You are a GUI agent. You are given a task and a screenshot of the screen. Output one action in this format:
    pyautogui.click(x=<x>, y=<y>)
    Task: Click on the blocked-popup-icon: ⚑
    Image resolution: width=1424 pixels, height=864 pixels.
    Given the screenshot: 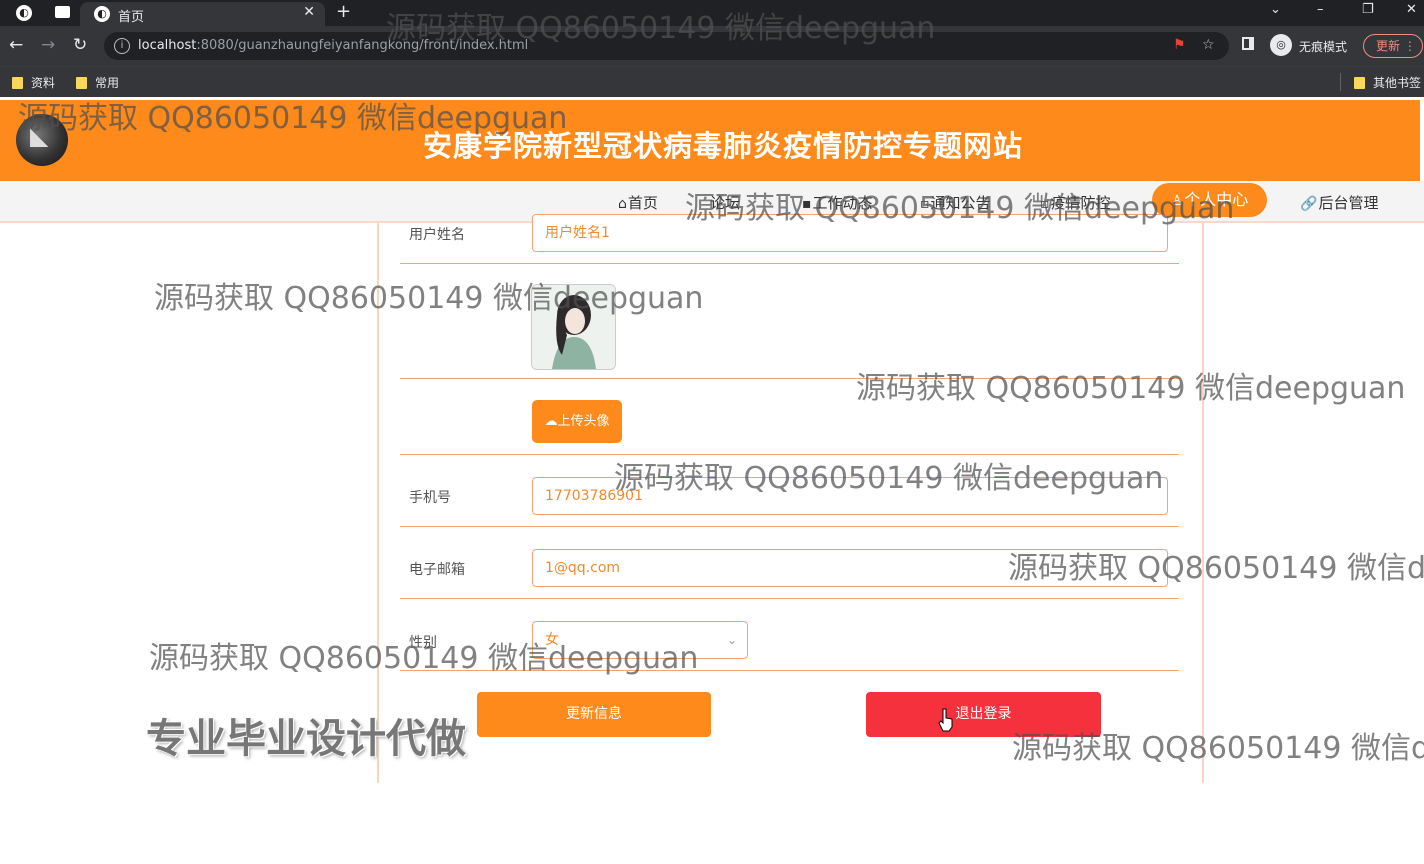 What is the action you would take?
    pyautogui.click(x=1179, y=45)
    